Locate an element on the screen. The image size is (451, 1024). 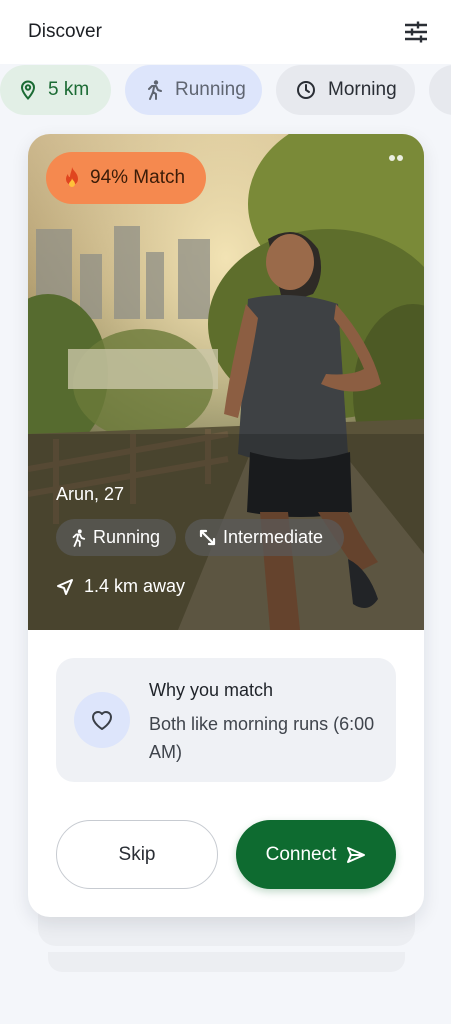
connect-button: Connect is located at coordinates (316, 854).